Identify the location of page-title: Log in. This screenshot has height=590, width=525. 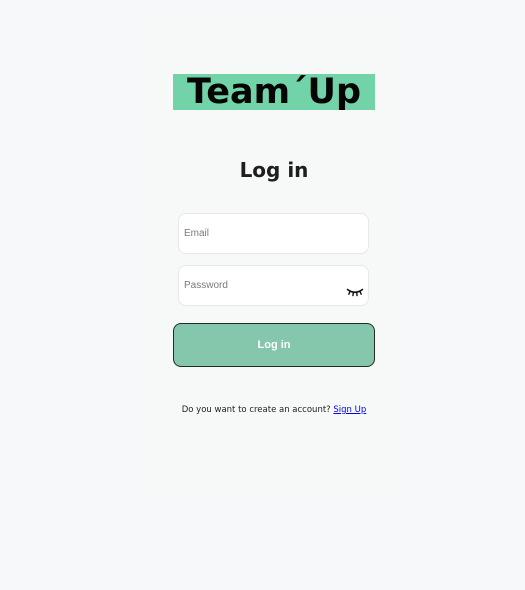
(274, 170).